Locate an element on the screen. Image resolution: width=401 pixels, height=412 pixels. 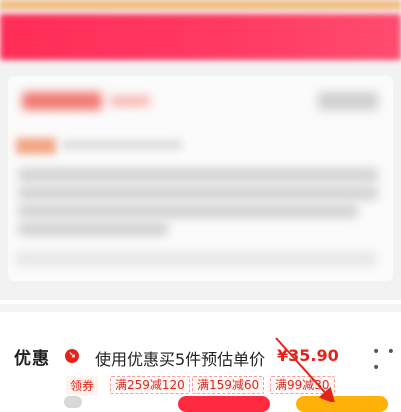
store-icon is located at coordinates (73, 402).